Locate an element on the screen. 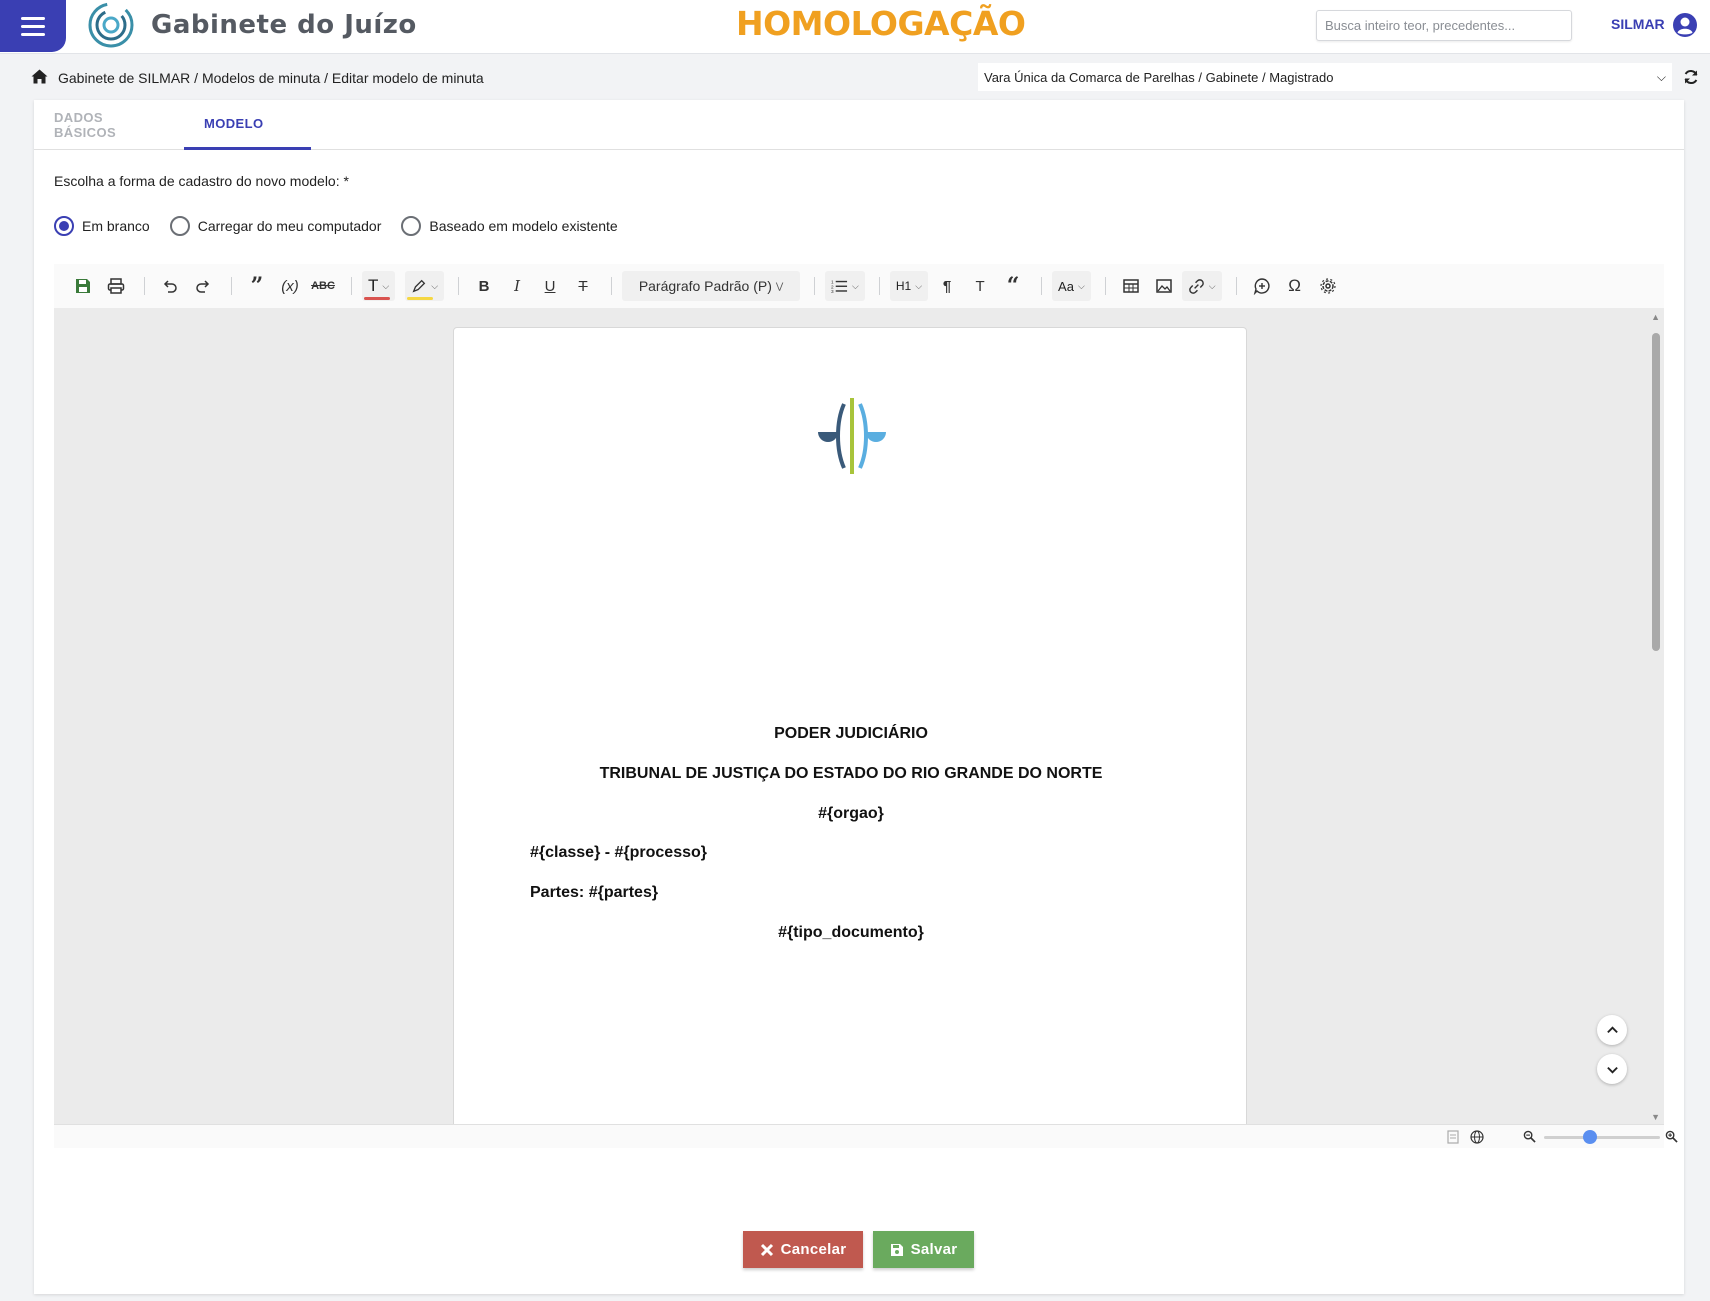 The height and width of the screenshot is (1301, 1710). hamburger-icon is located at coordinates (33, 26).